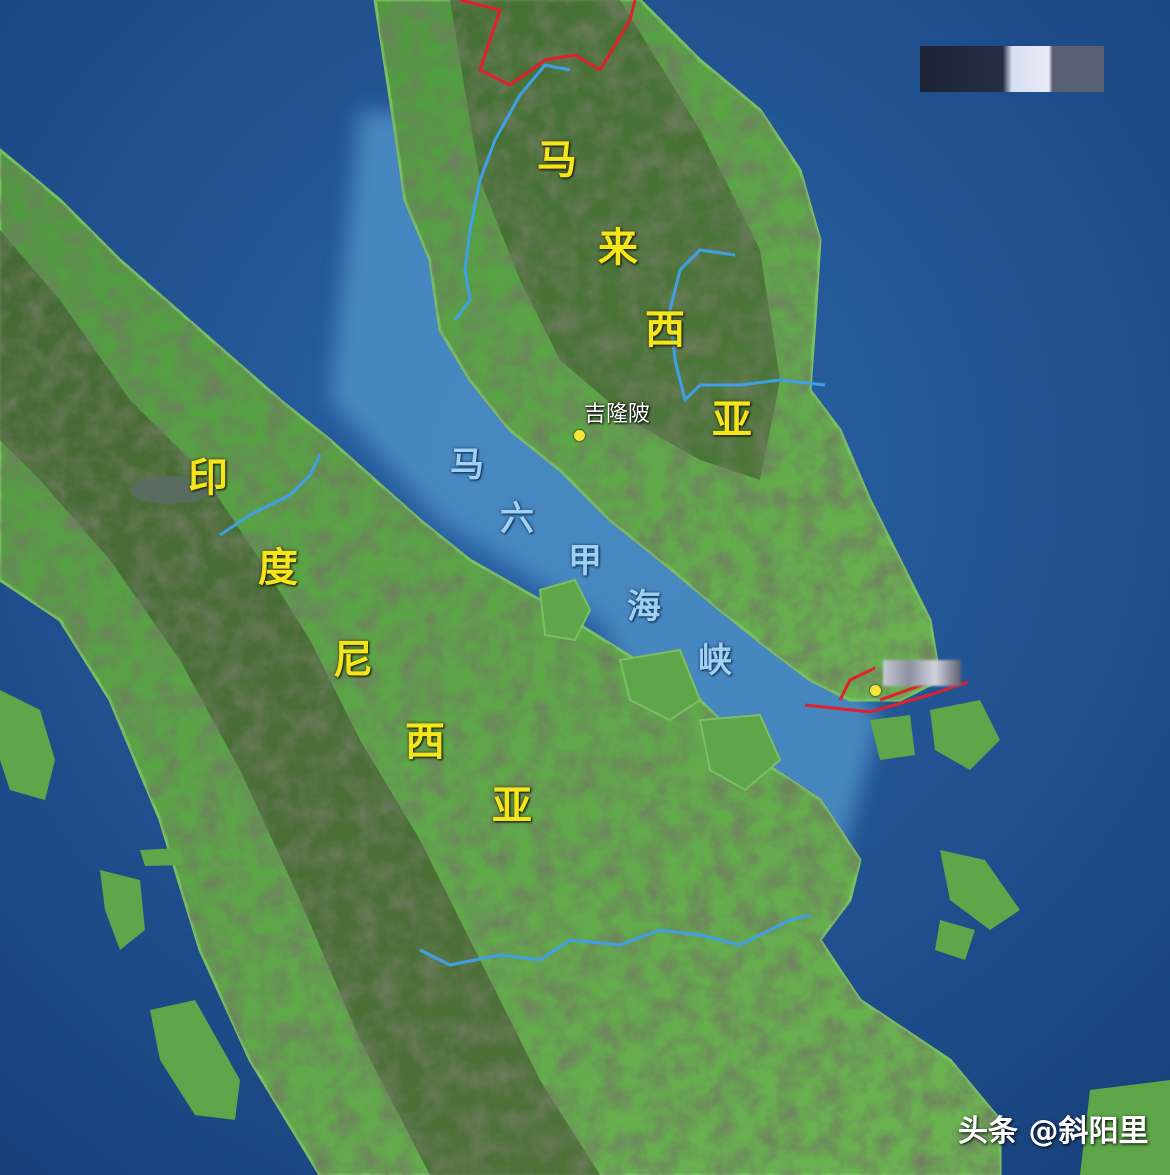 The height and width of the screenshot is (1175, 1170). I want to click on island-banyak, so click(162, 857).